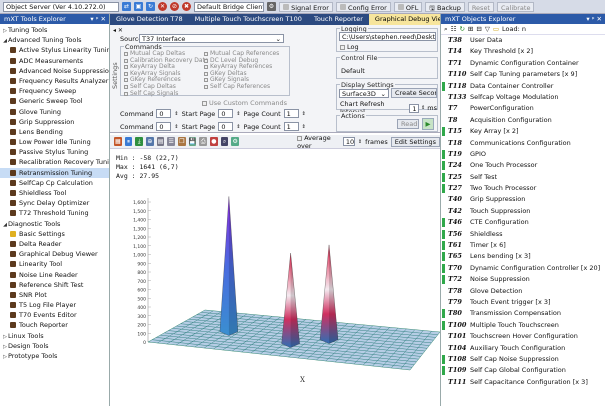  What do you see at coordinates (523, 131) in the screenshot?
I see `object-item-t15: T15 Key Array [x 2]` at bounding box center [523, 131].